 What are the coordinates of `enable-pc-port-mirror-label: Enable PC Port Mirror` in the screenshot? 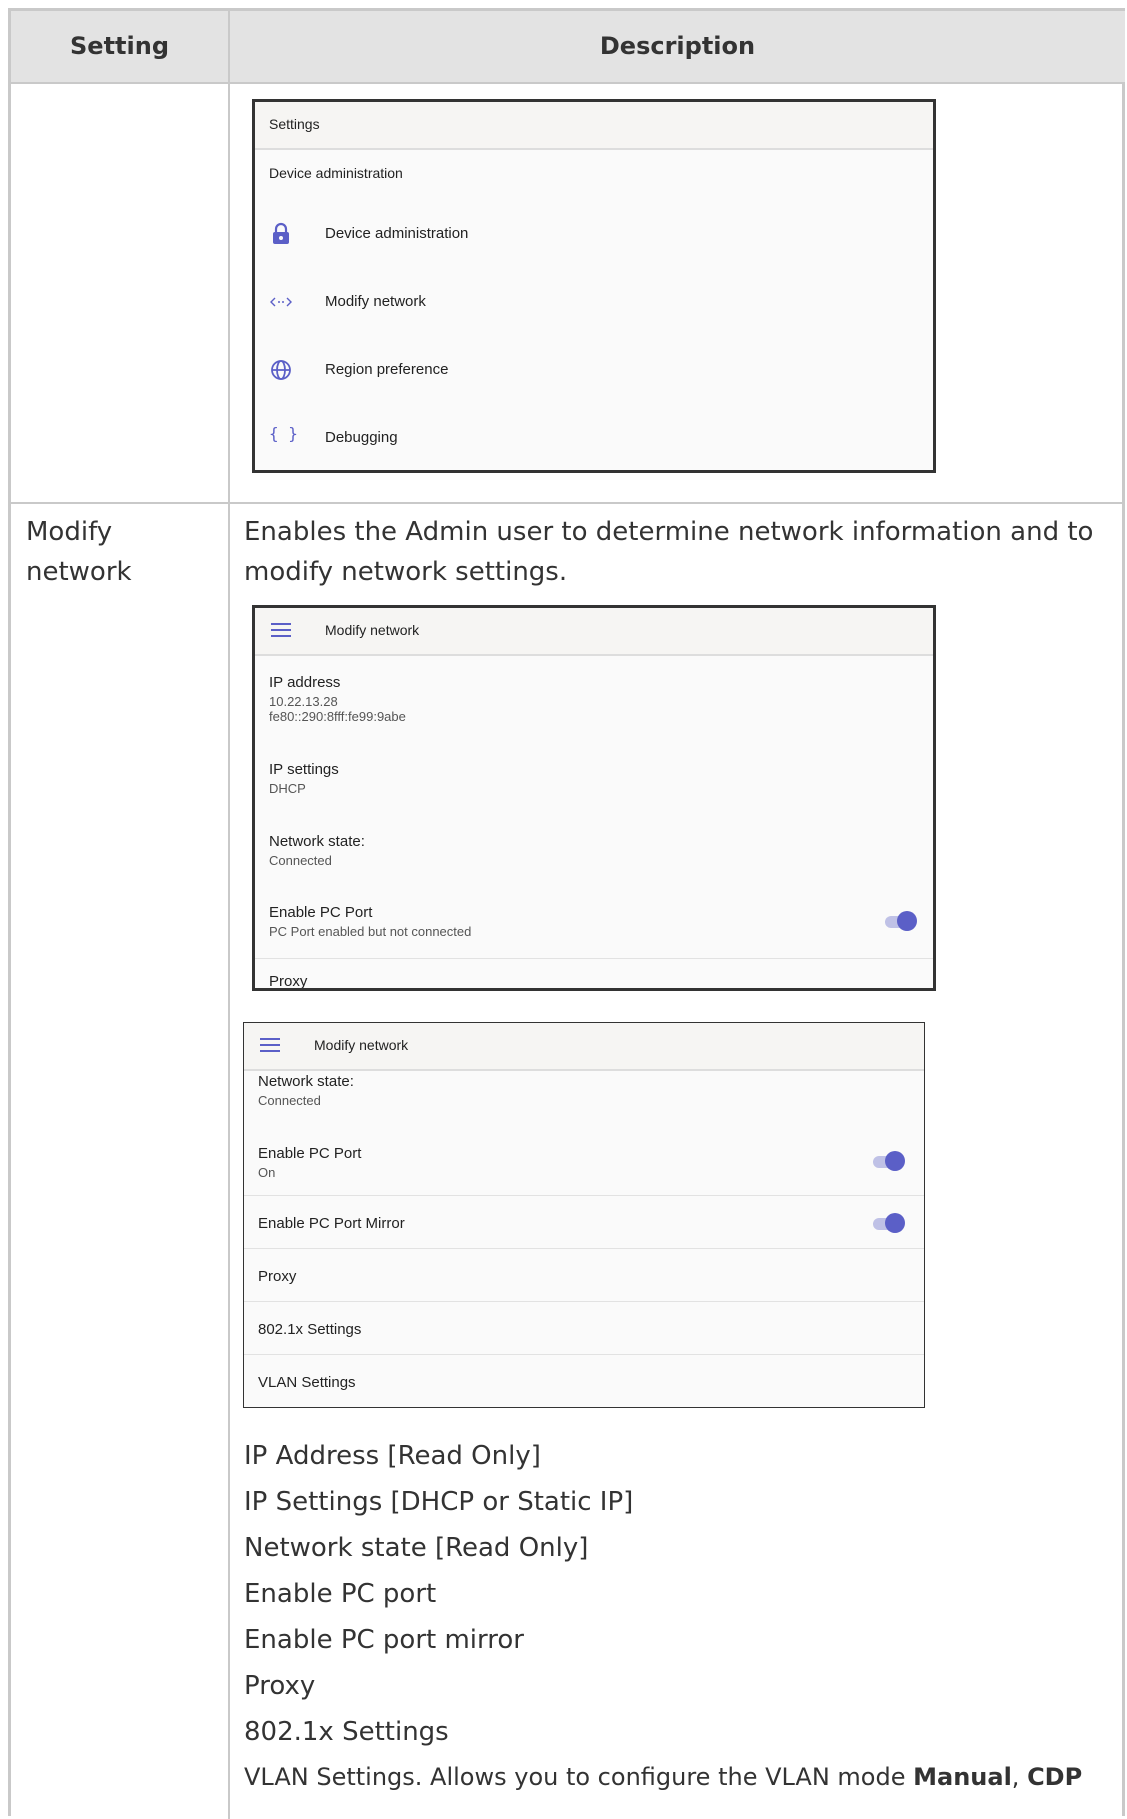 It's located at (331, 1223).